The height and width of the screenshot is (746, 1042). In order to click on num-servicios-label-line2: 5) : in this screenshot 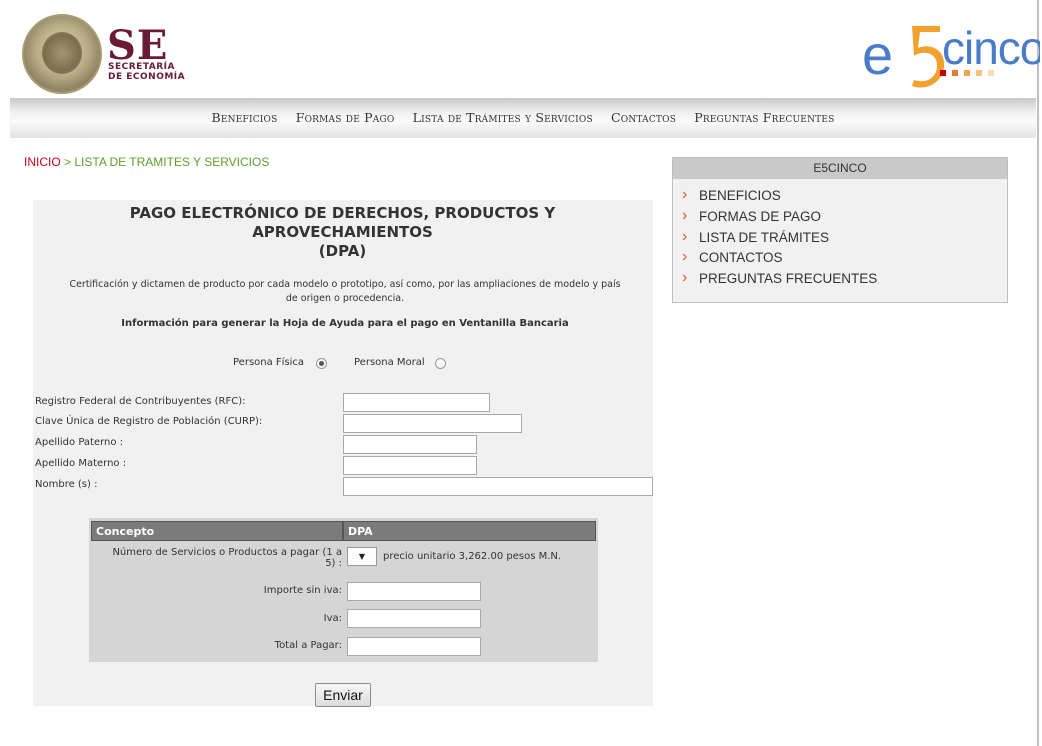, I will do `click(333, 563)`.